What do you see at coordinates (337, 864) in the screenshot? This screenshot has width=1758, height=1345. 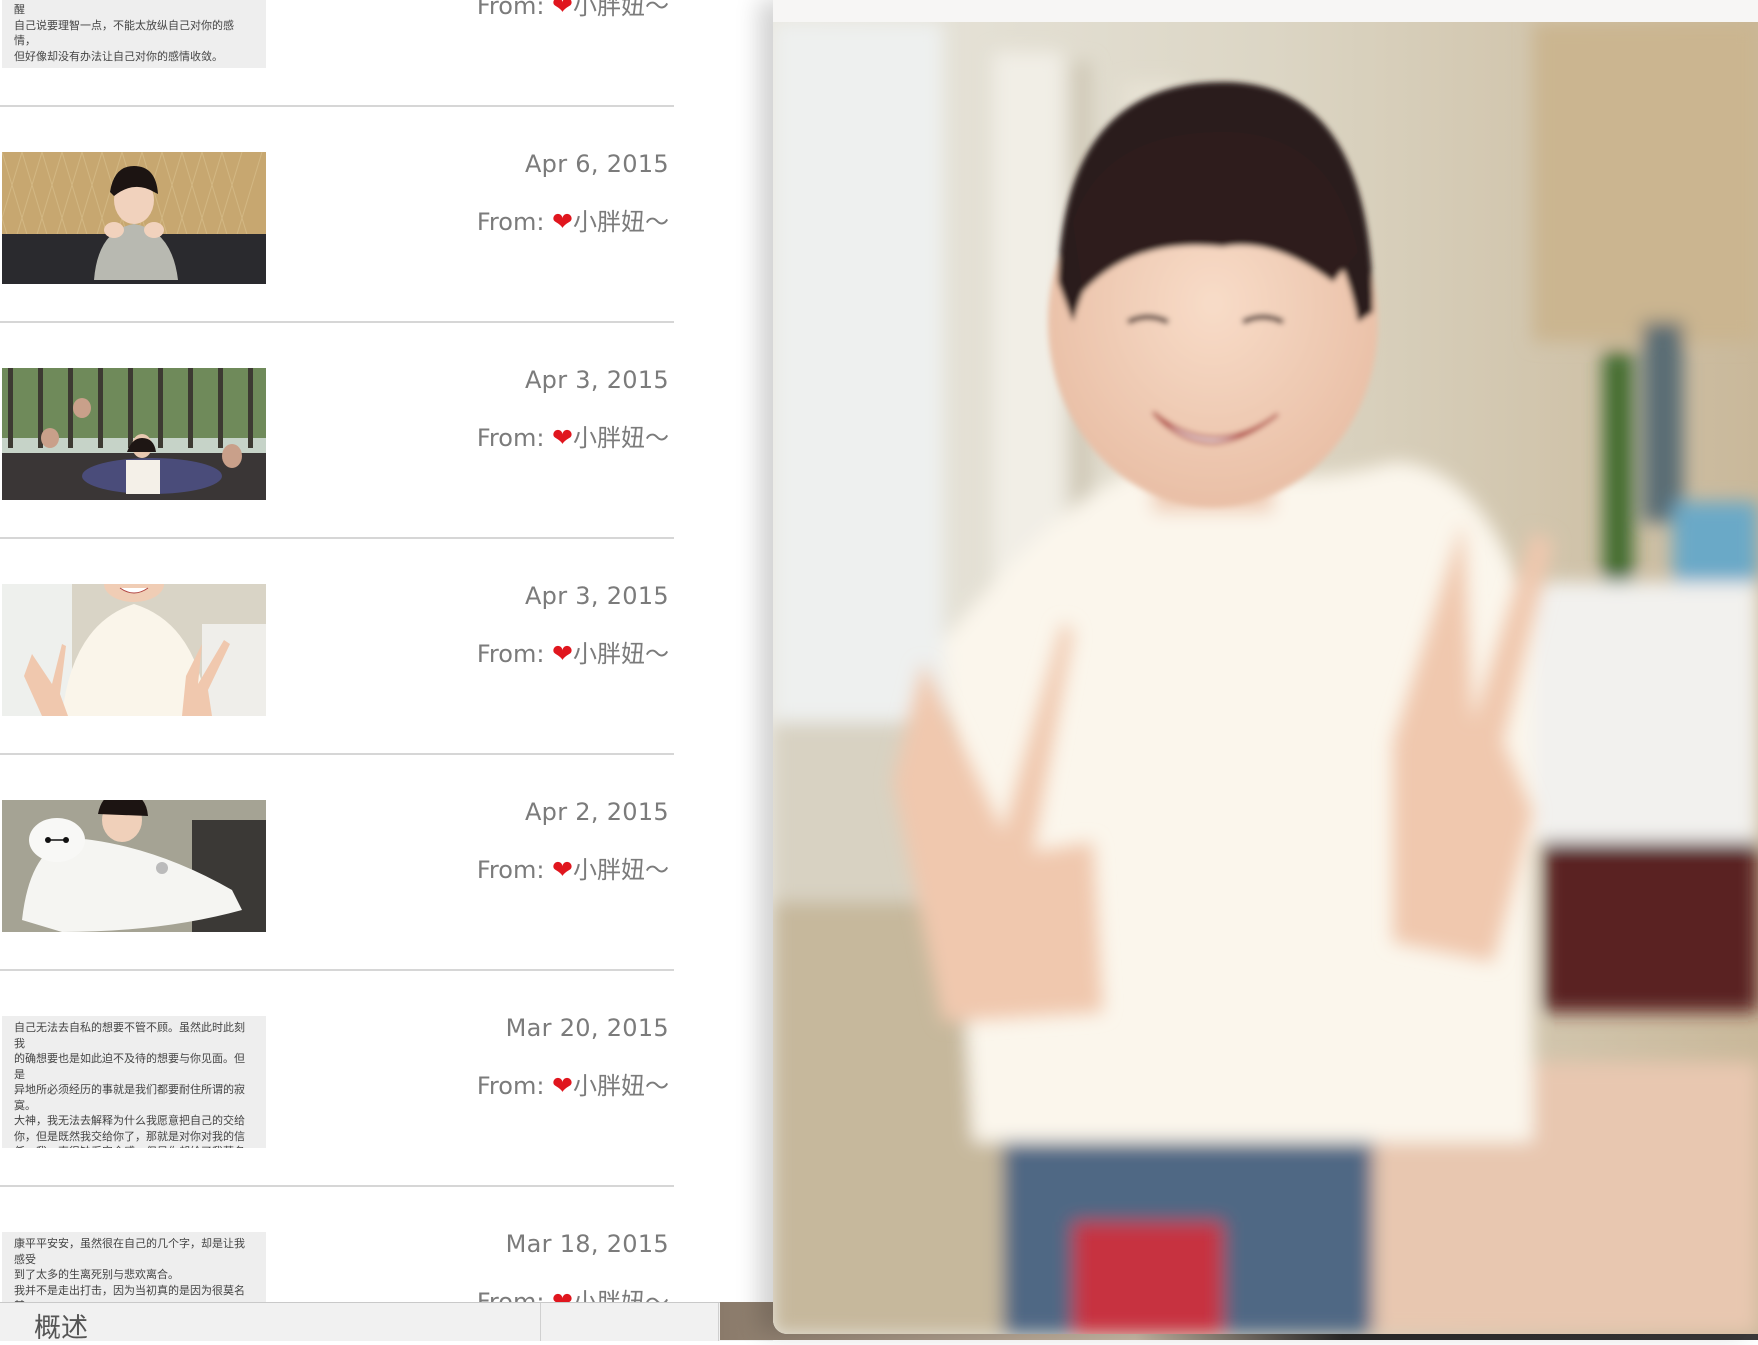 I see `message-list-item: Apr 2, 2015 From: ❤小胖妞～` at bounding box center [337, 864].